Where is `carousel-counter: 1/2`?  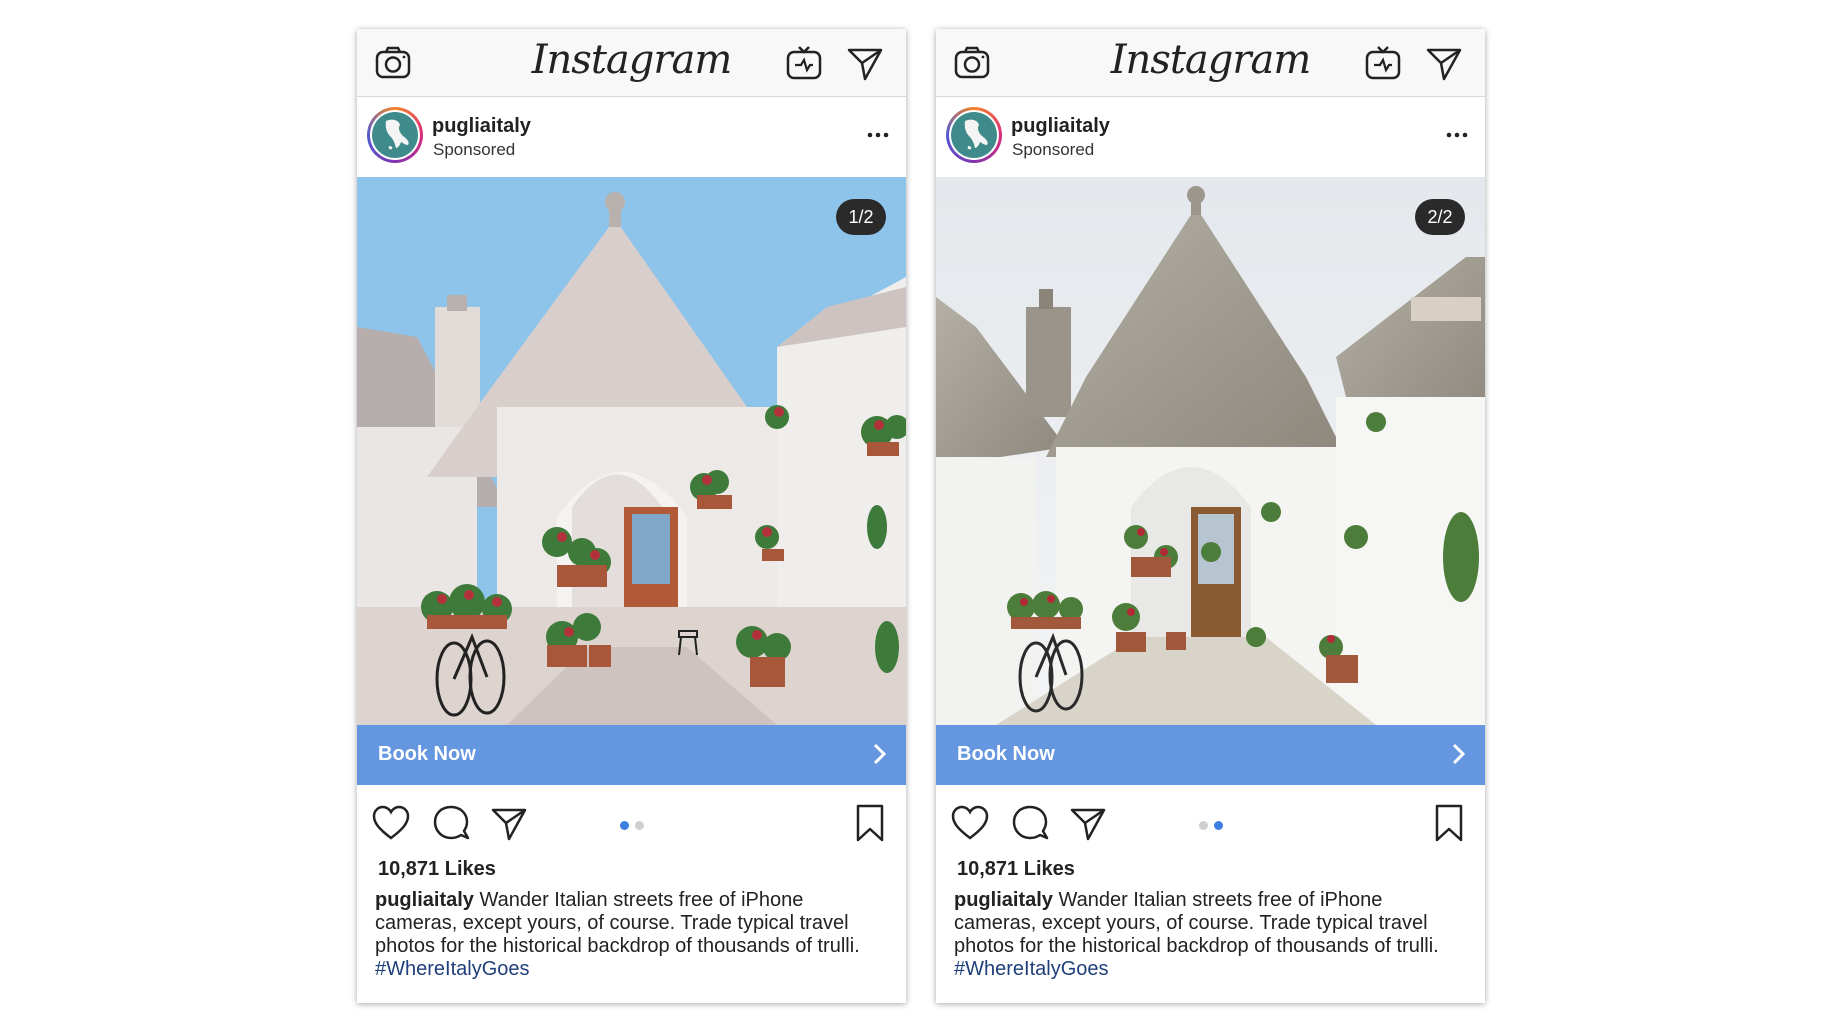 carousel-counter: 1/2 is located at coordinates (861, 217).